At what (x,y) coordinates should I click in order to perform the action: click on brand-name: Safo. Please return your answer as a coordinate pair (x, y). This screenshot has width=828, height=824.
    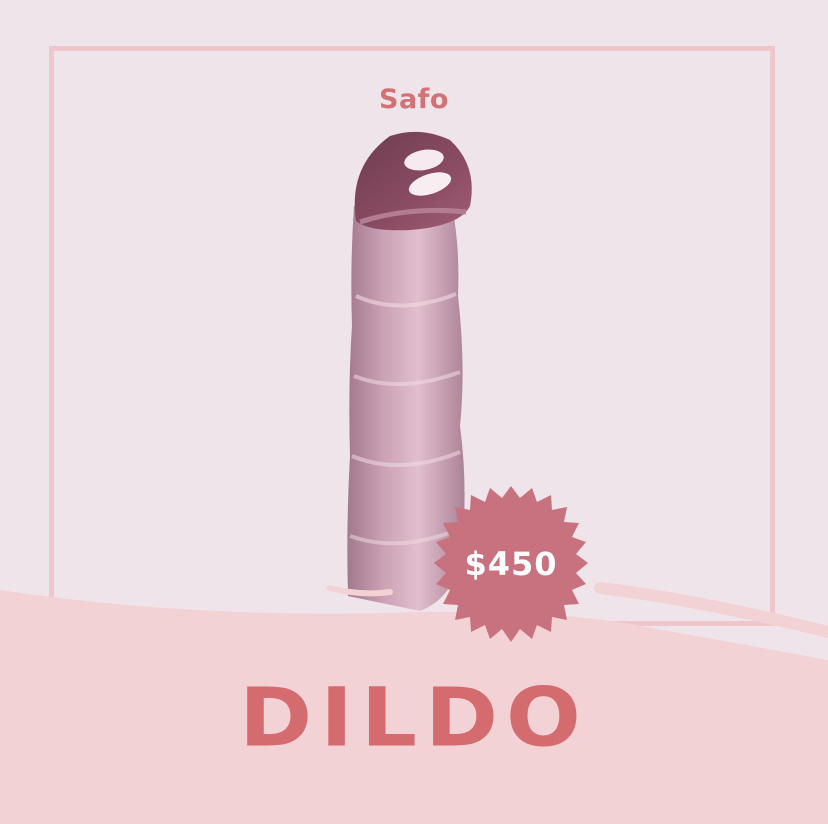
    Looking at the image, I should click on (414, 99).